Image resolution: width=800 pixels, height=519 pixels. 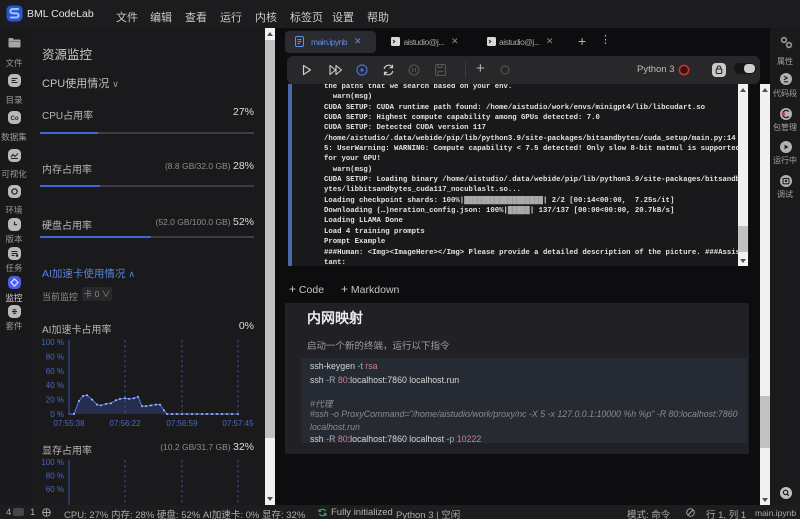 I want to click on svg-text: 07:57:45, so click(x=238, y=423).